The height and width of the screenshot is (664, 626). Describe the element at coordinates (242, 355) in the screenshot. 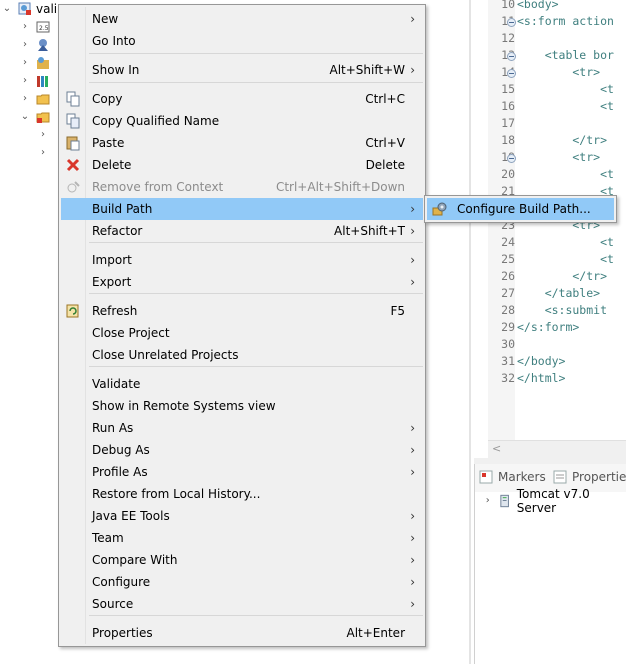

I see `menu-item-close-unrelated-projects: Close Unrelated Projects` at that location.